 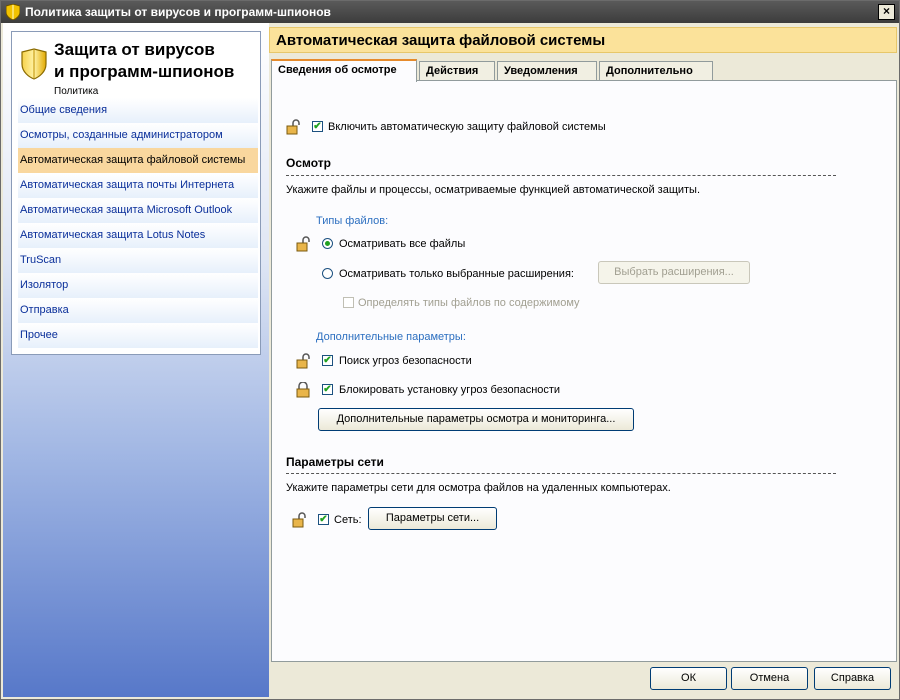 I want to click on detect-by-content-checkbox, so click(x=348, y=302).